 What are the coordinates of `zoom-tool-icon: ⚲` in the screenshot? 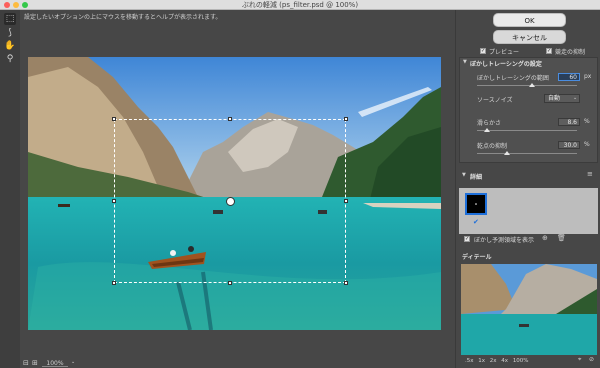 It's located at (10, 59).